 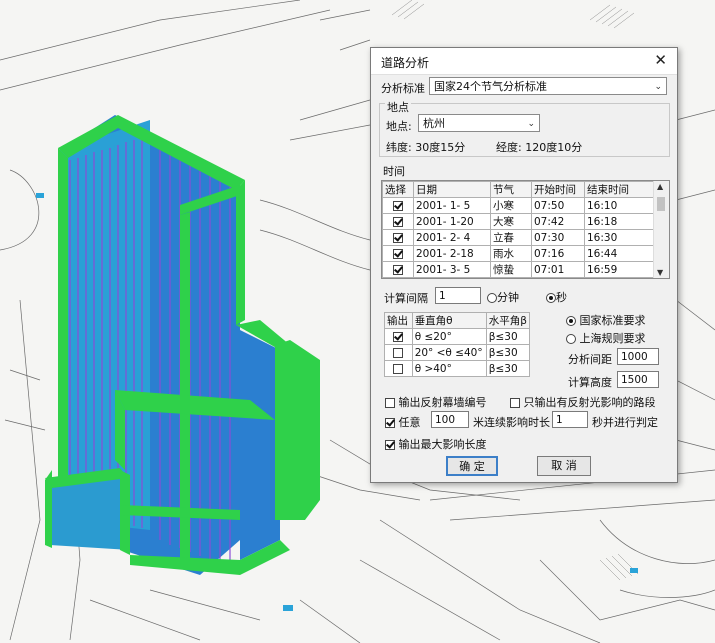 I want to click on cancel-button: 取 消, so click(x=564, y=466).